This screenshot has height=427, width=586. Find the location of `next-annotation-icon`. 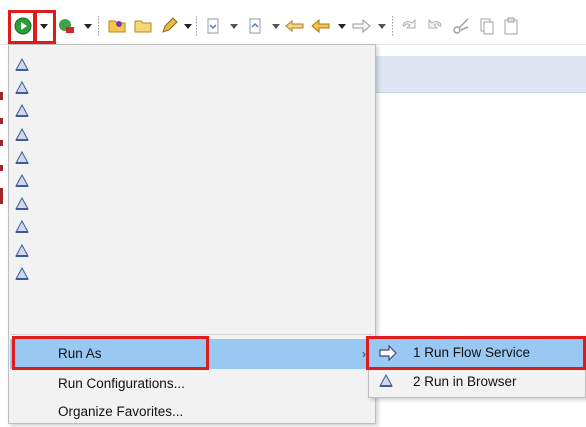

next-annotation-icon is located at coordinates (213, 26).